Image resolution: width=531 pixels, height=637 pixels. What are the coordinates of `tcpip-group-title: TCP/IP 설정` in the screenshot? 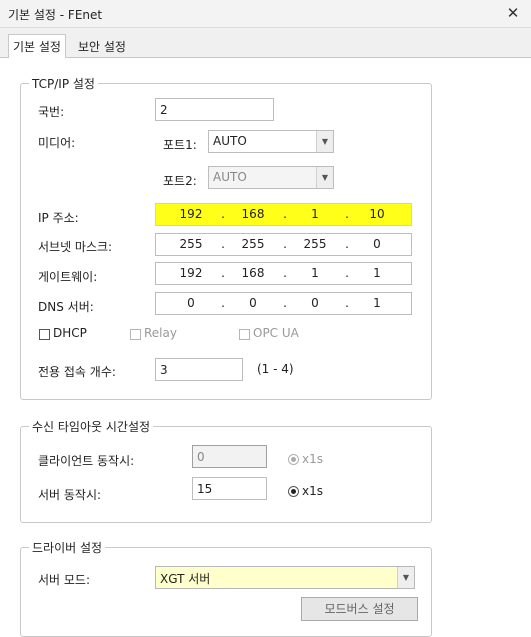 It's located at (63, 83).